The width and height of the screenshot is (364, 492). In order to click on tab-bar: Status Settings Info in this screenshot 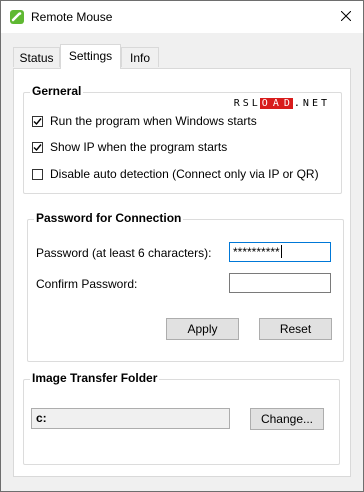, I will do `click(182, 51)`.